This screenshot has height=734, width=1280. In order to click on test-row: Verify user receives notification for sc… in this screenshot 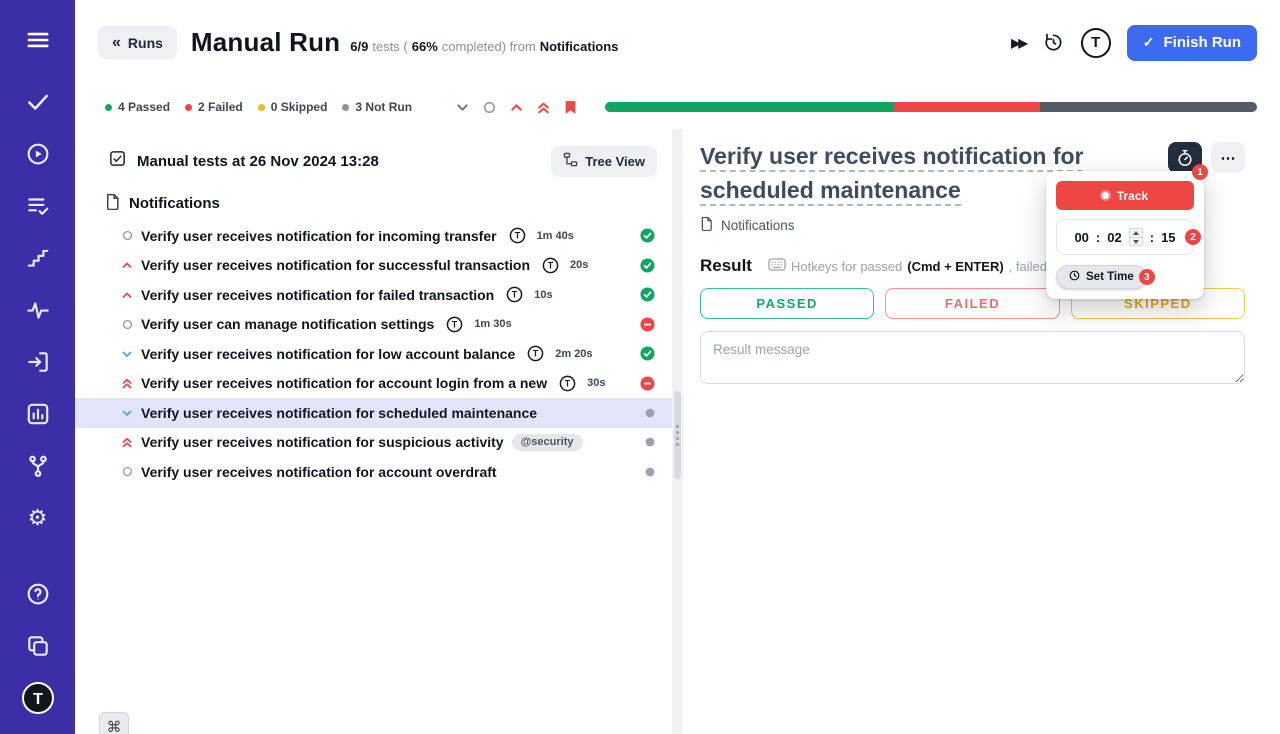, I will do `click(373, 413)`.